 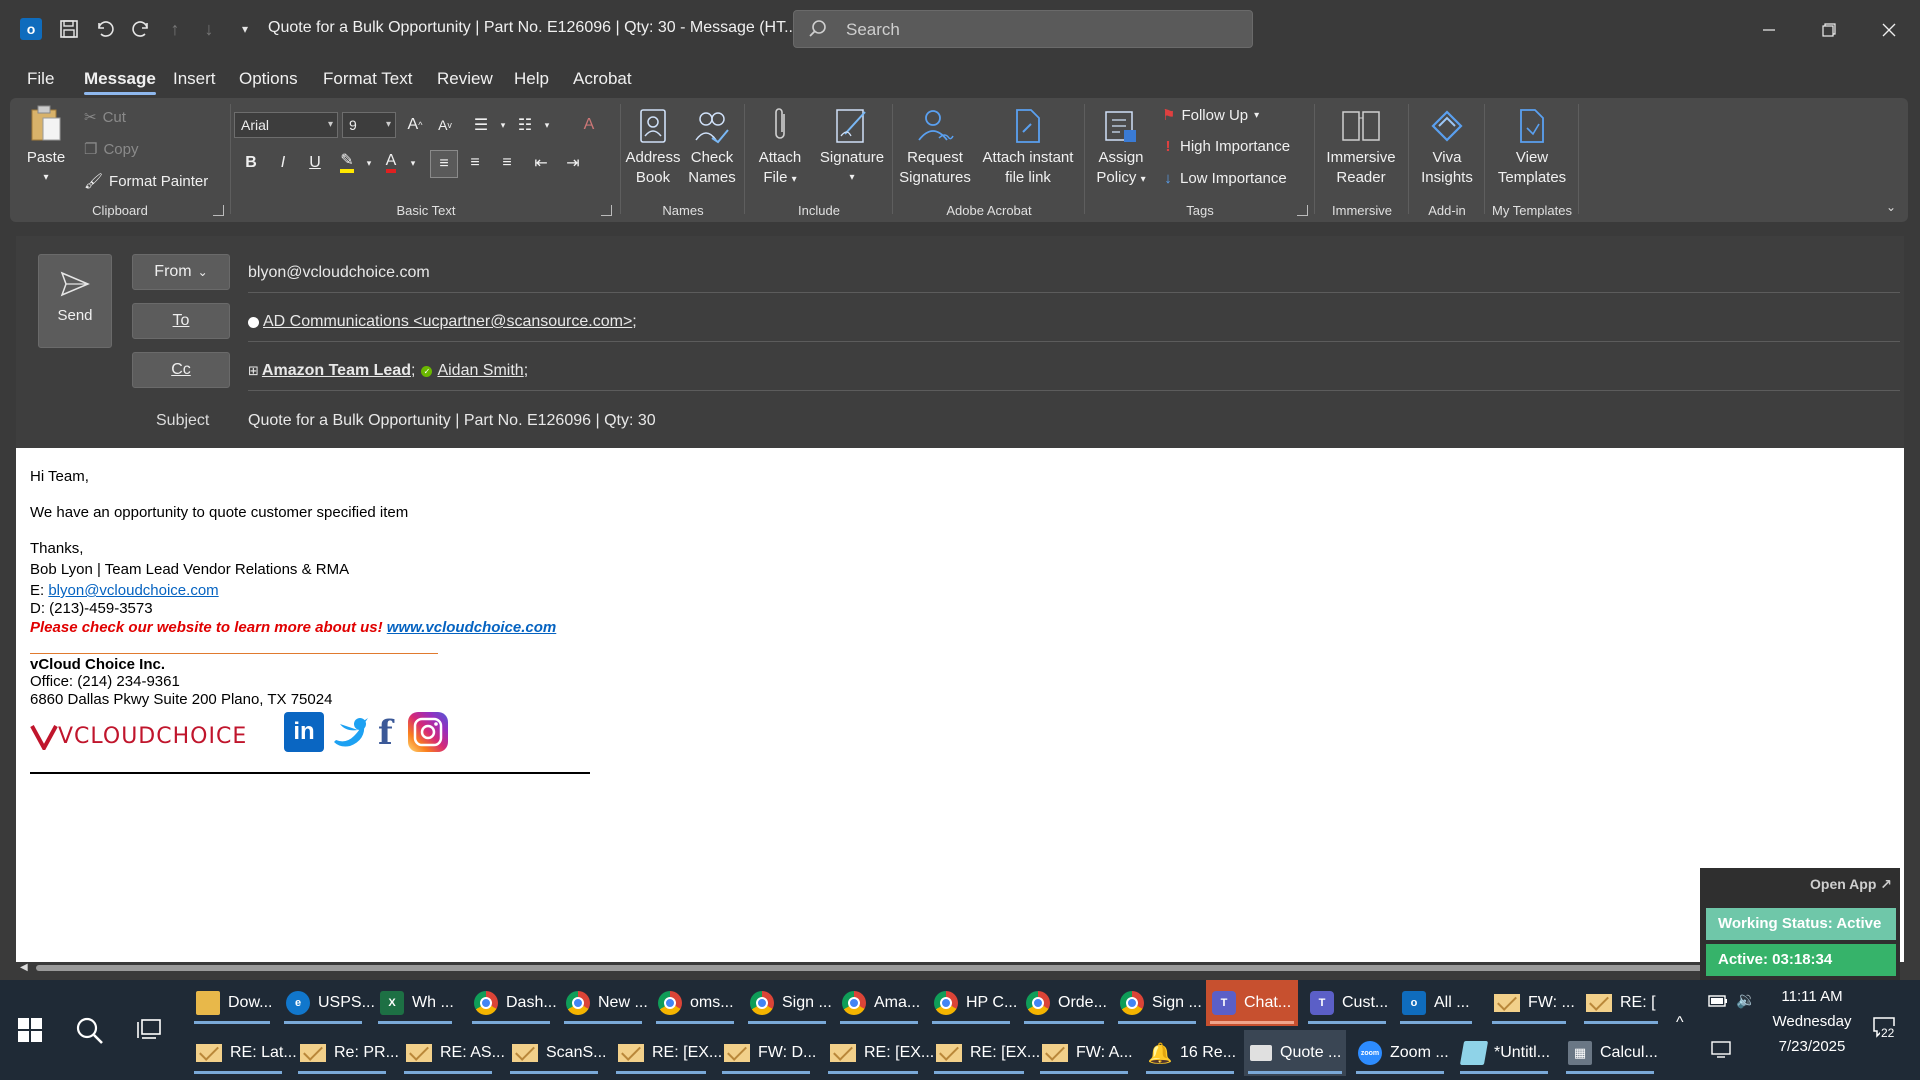 I want to click on request-signatures-button: Request Signatures, so click(x=935, y=146).